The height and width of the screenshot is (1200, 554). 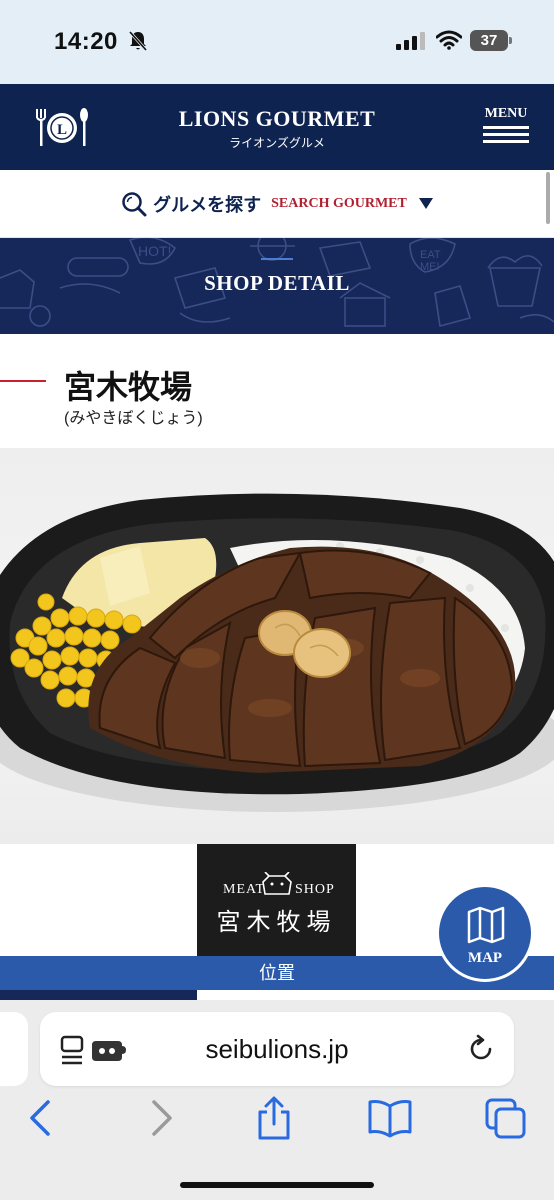 What do you see at coordinates (506, 1118) in the screenshot?
I see `tabs-icon` at bounding box center [506, 1118].